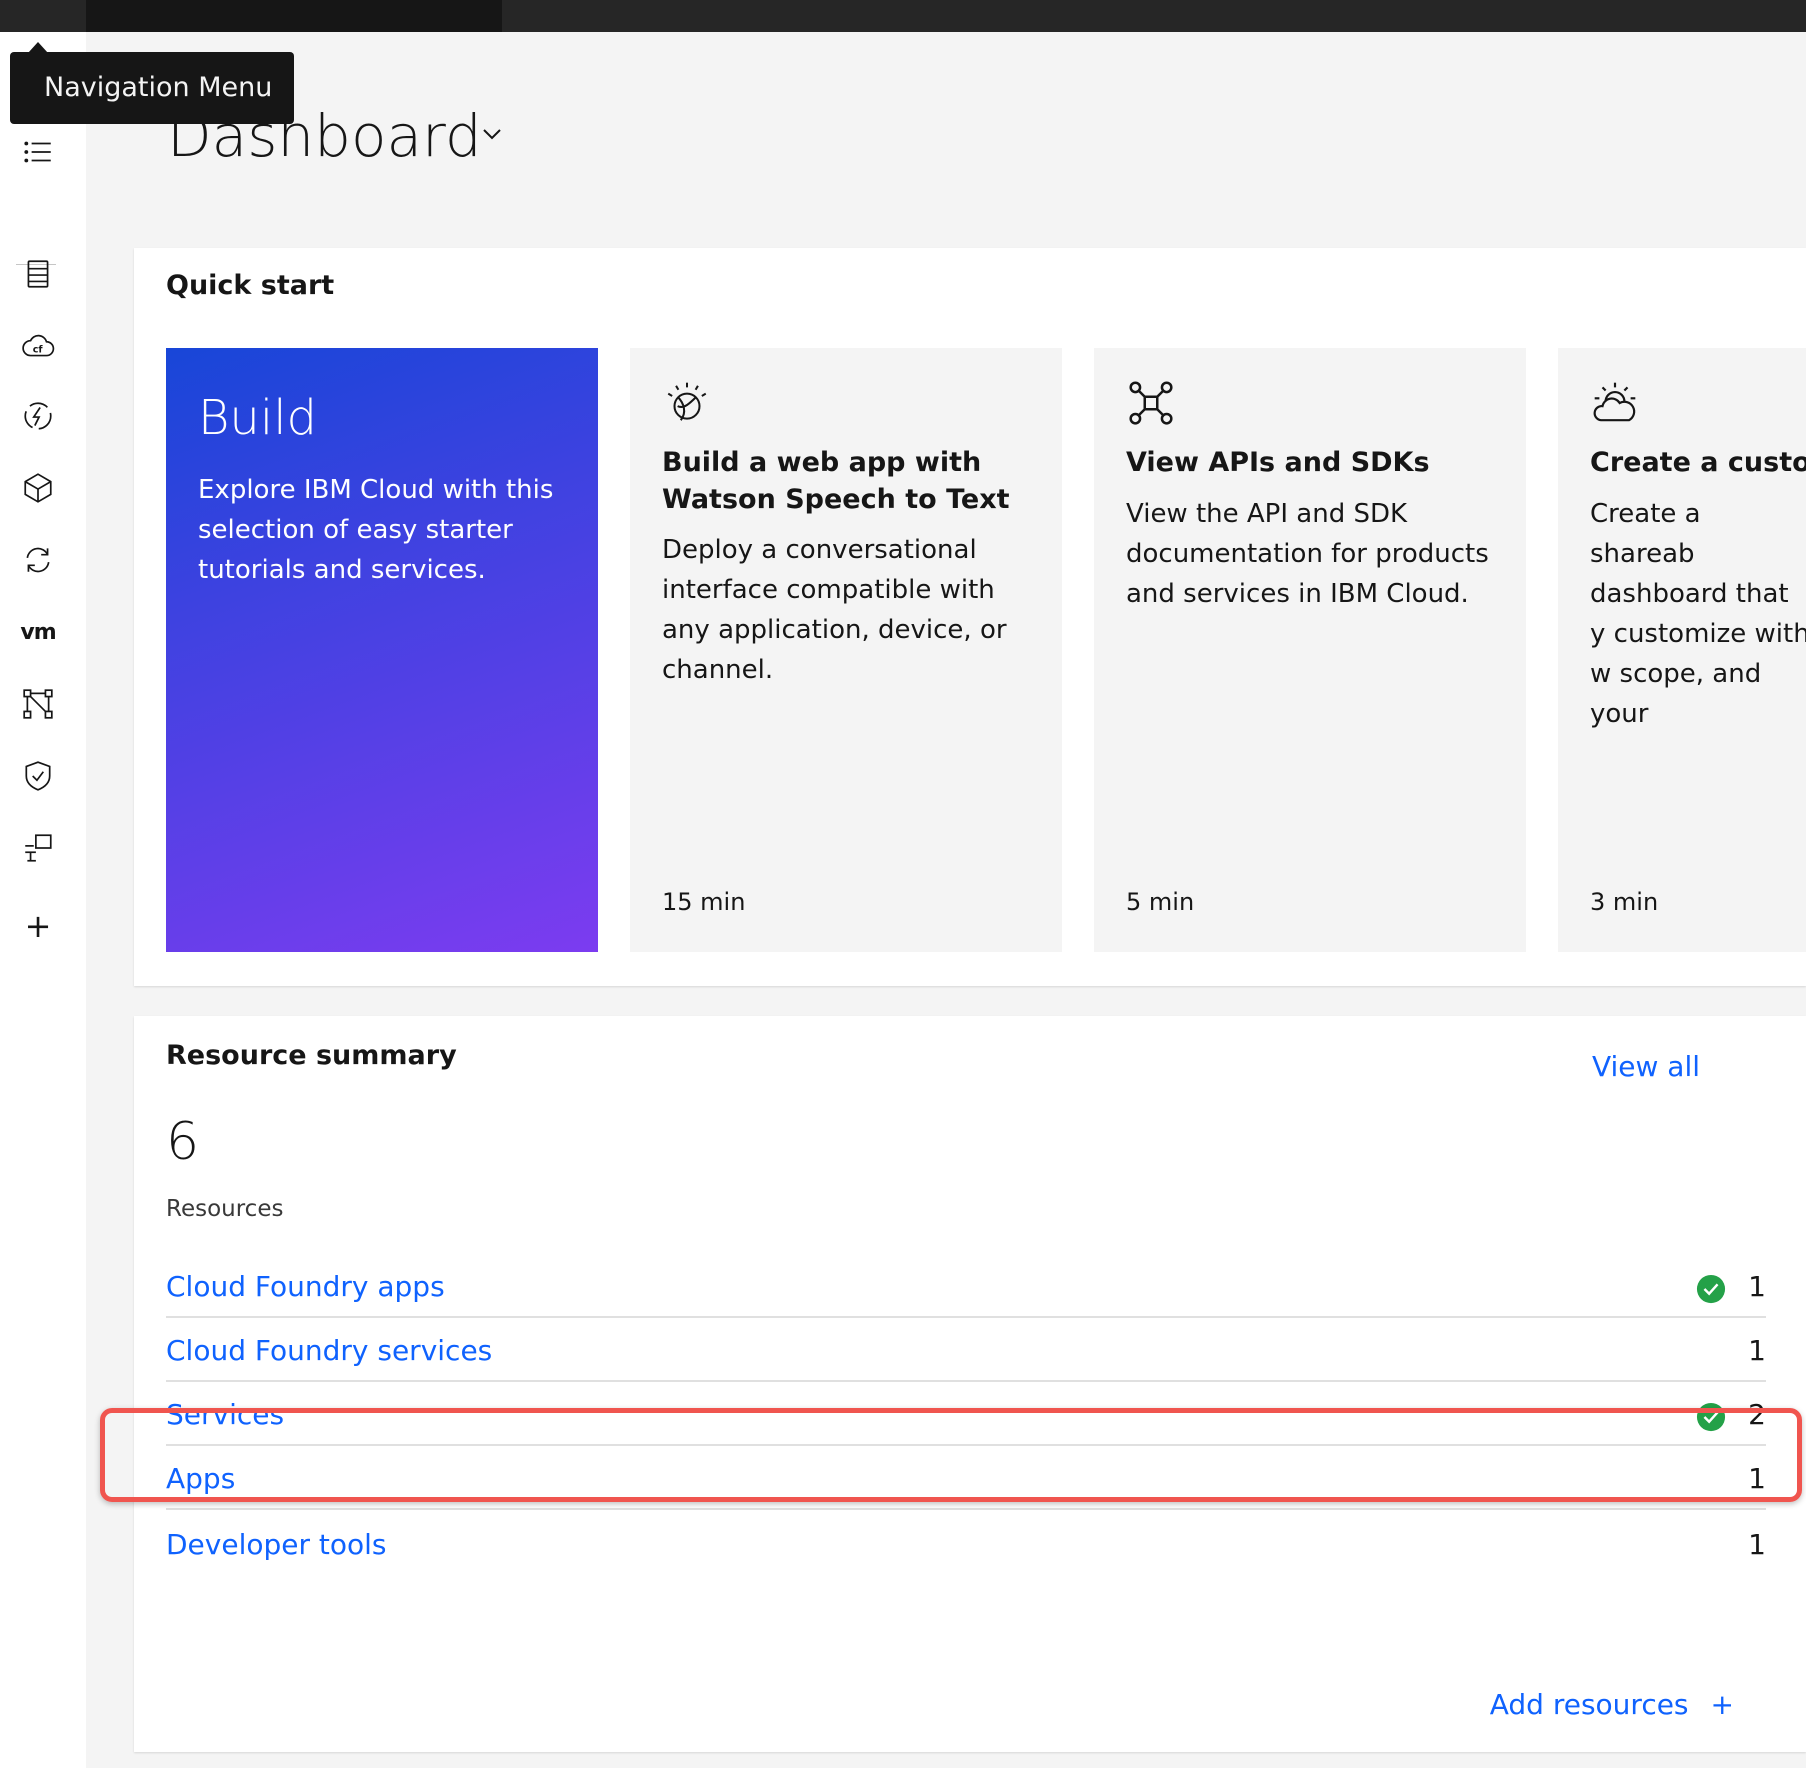  Describe the element at coordinates (1160, 902) in the screenshot. I see `apis-sdks-tile-time: 5 min` at that location.